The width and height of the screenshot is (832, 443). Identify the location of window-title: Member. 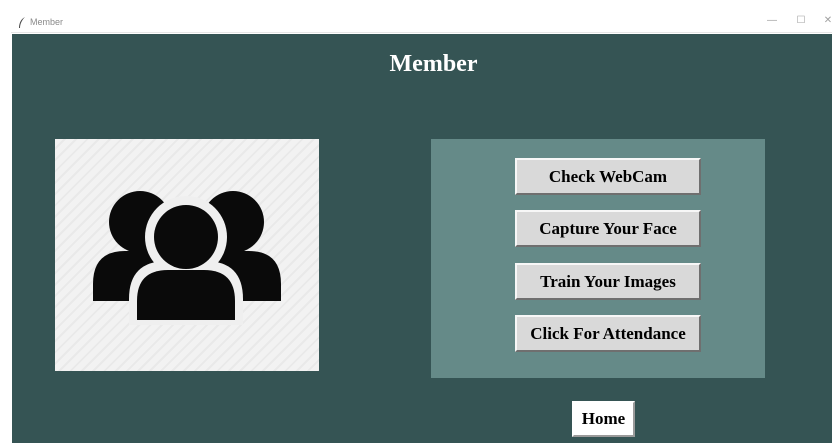
(47, 22).